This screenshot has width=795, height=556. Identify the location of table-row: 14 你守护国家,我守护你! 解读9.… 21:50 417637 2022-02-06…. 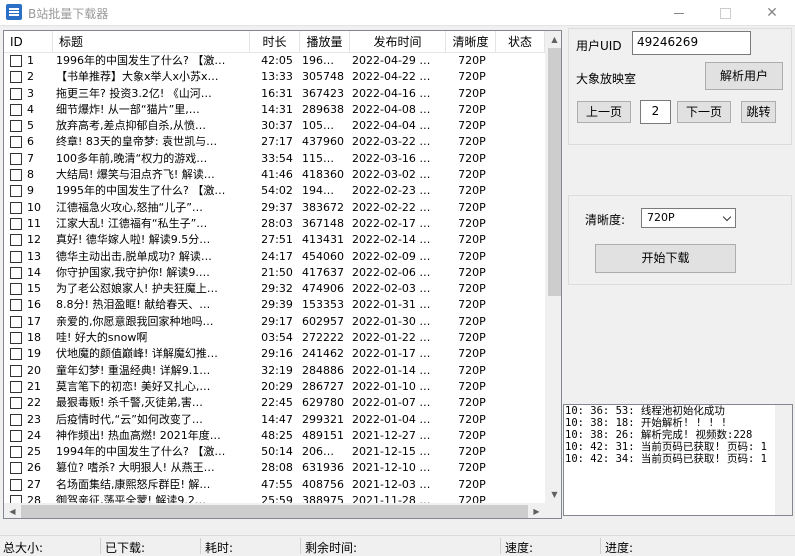
(274, 273).